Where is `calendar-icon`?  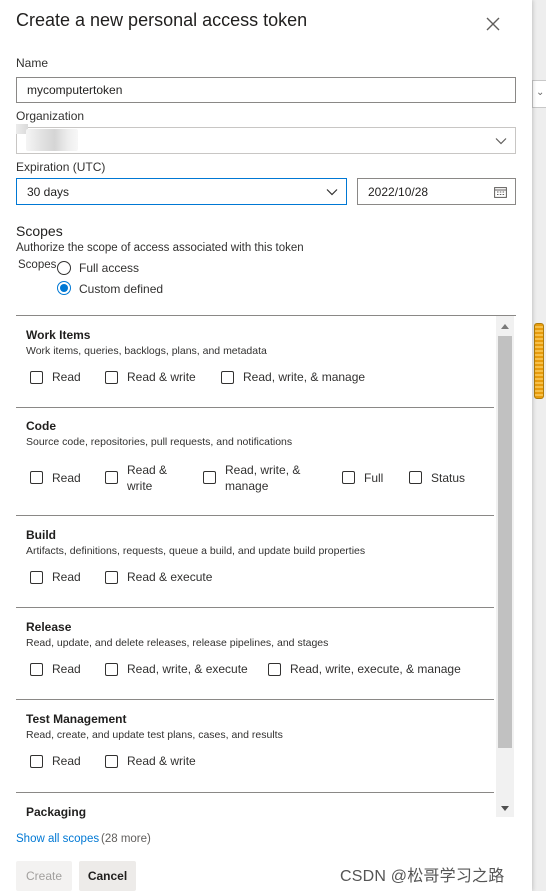
calendar-icon is located at coordinates (500, 192).